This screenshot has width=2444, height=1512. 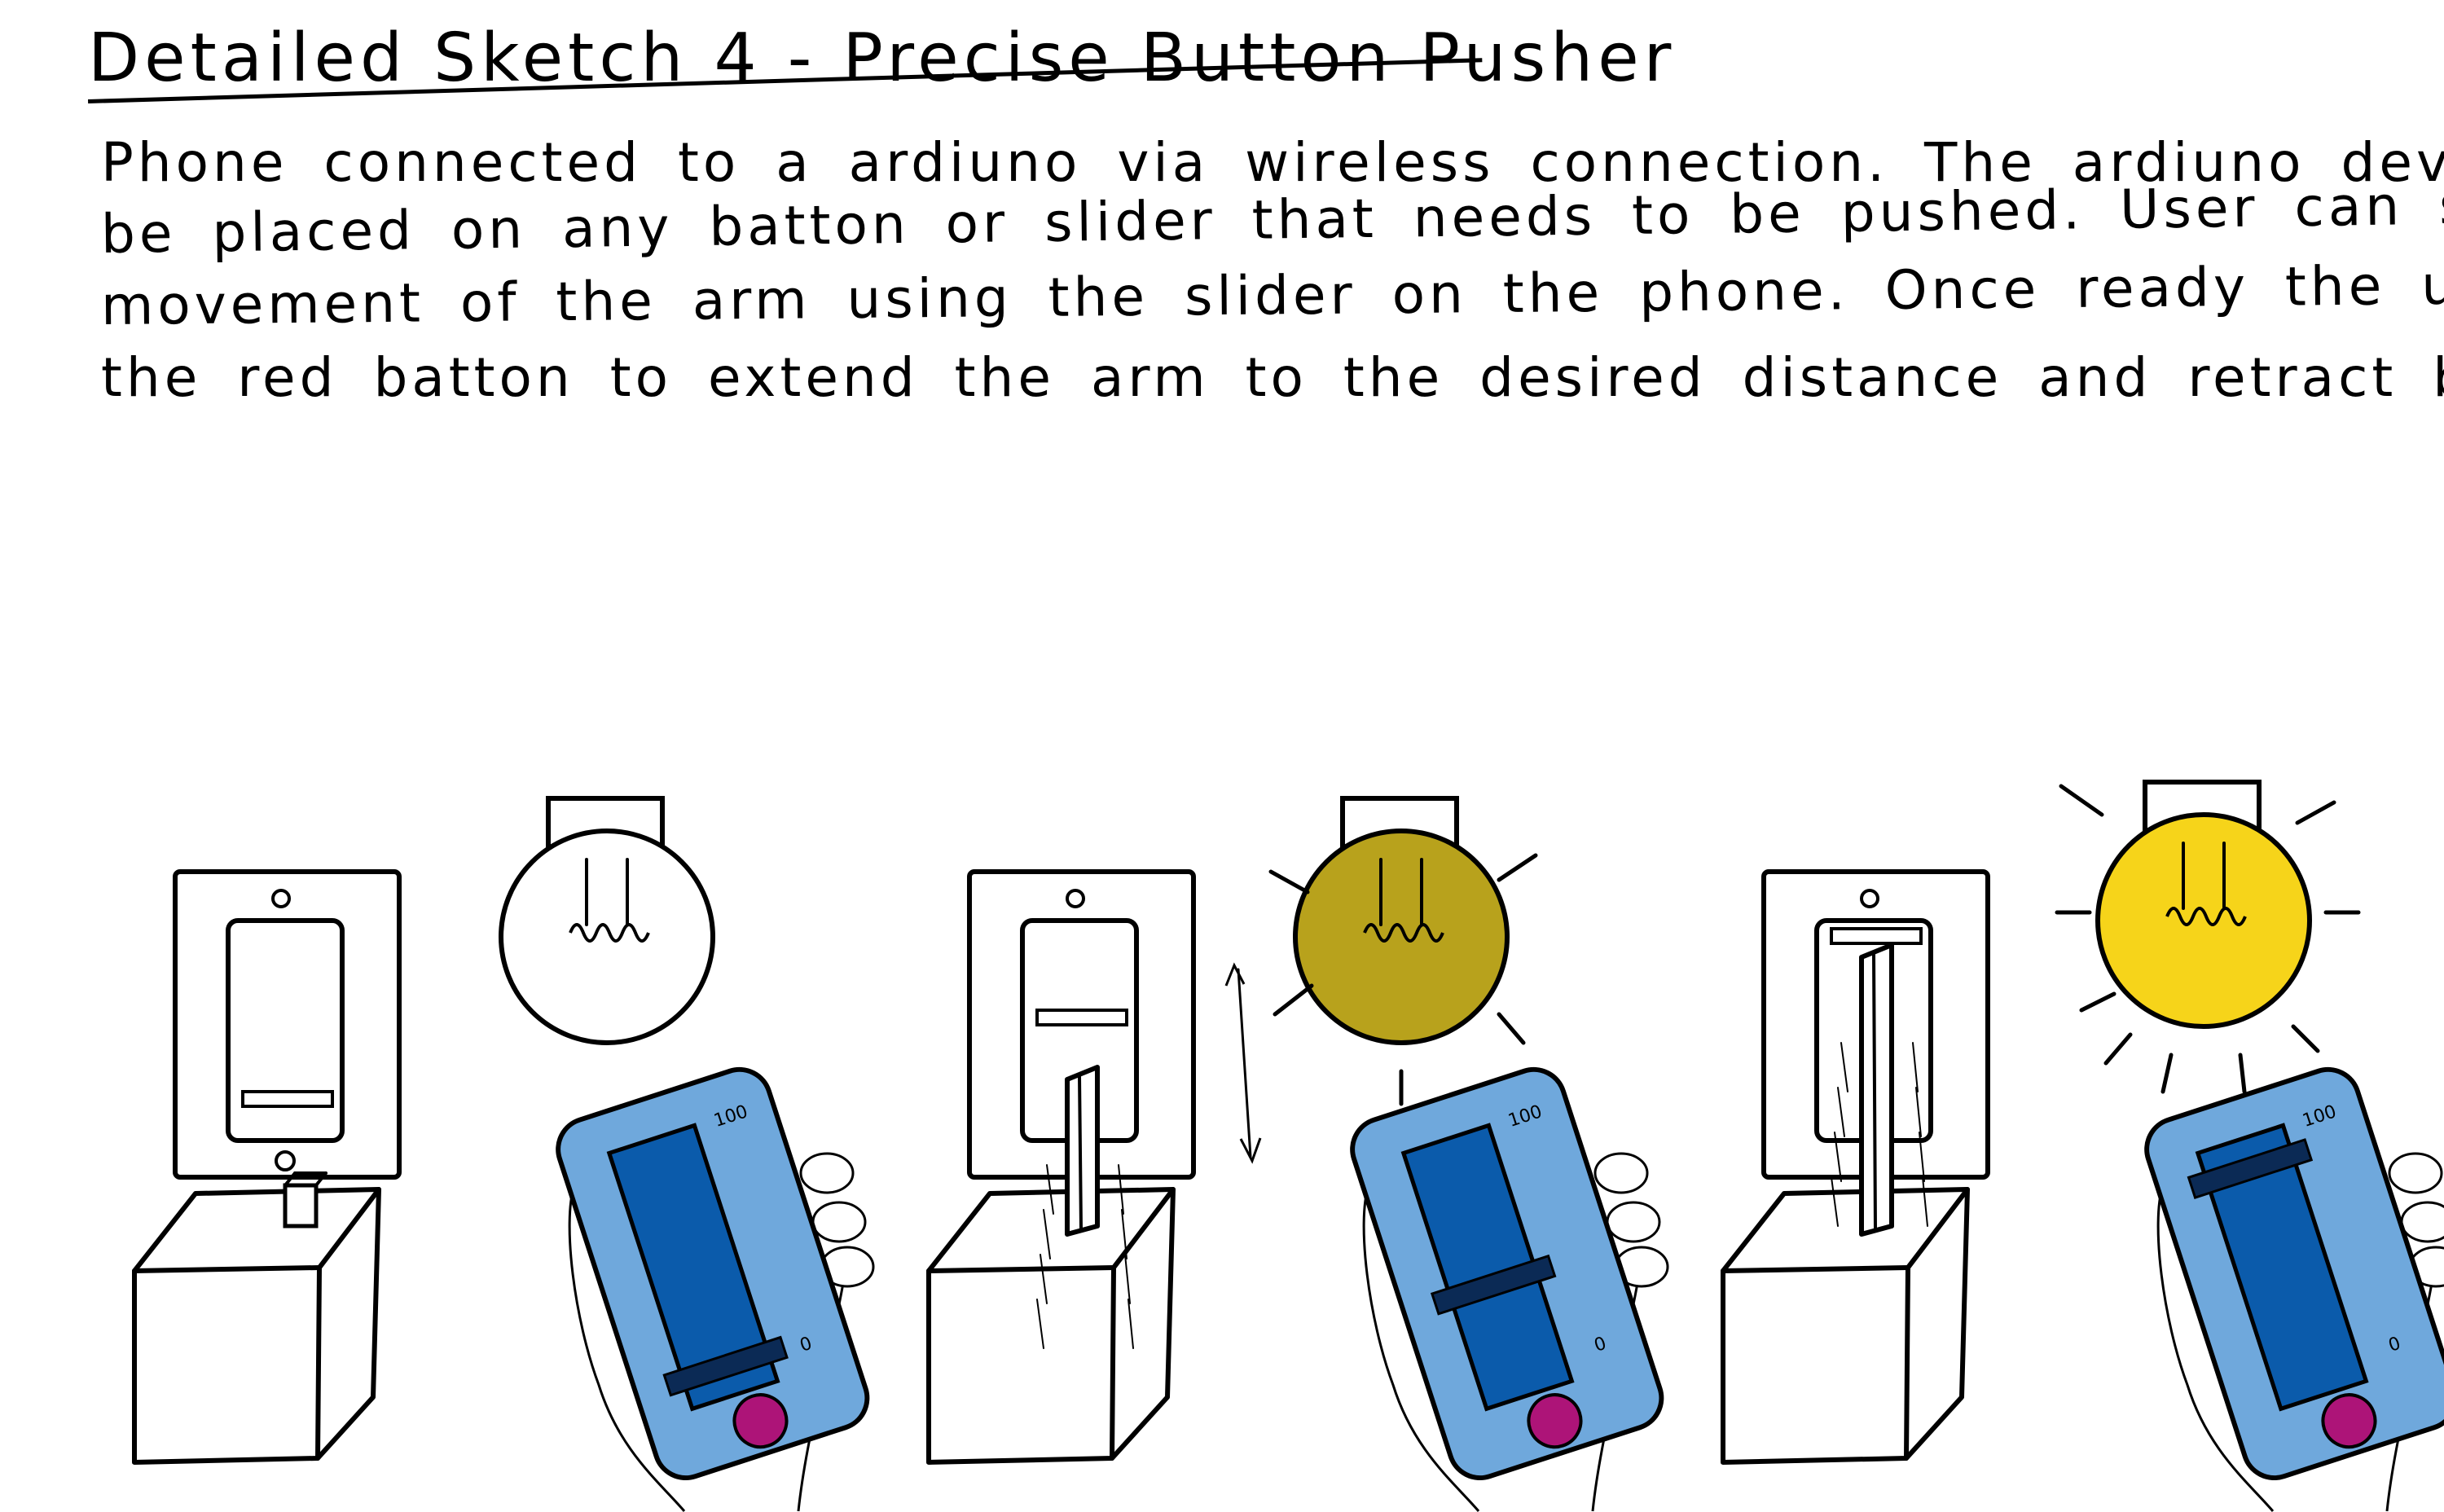 What do you see at coordinates (285, 1160) in the screenshot?
I see `plate-screw-bottom` at bounding box center [285, 1160].